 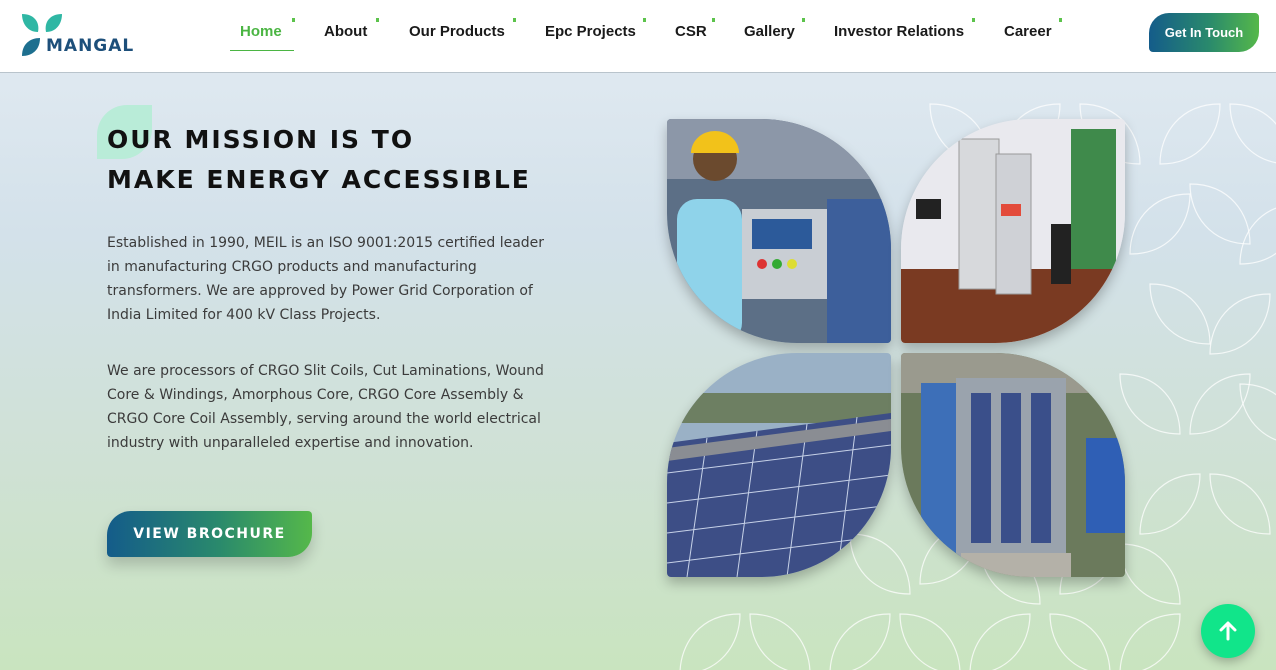 What do you see at coordinates (261, 139) in the screenshot?
I see `headline-line-1: Our Mission is to` at bounding box center [261, 139].